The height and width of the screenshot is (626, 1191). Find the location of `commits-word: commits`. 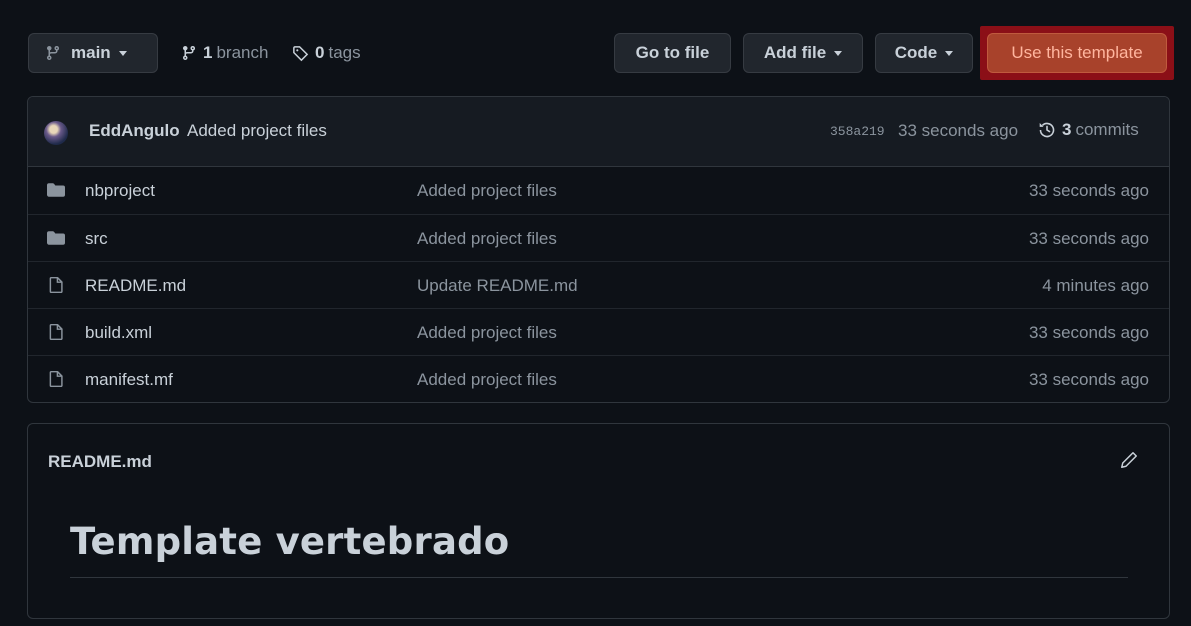

commits-word: commits is located at coordinates (1107, 129).